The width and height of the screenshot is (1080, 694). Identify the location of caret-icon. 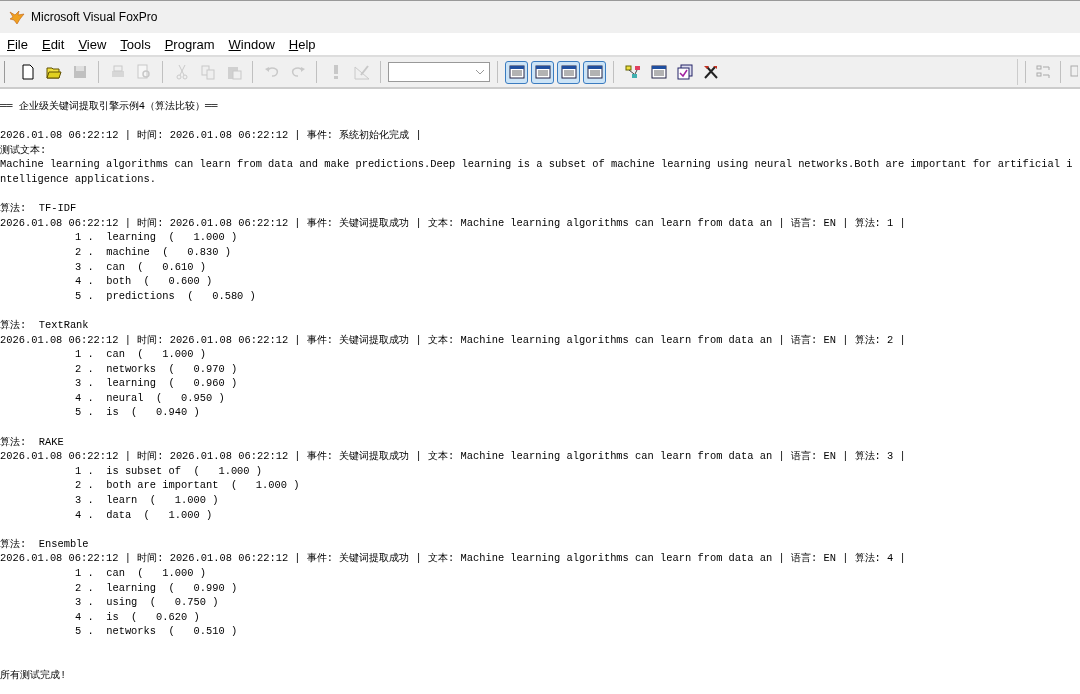
(480, 72).